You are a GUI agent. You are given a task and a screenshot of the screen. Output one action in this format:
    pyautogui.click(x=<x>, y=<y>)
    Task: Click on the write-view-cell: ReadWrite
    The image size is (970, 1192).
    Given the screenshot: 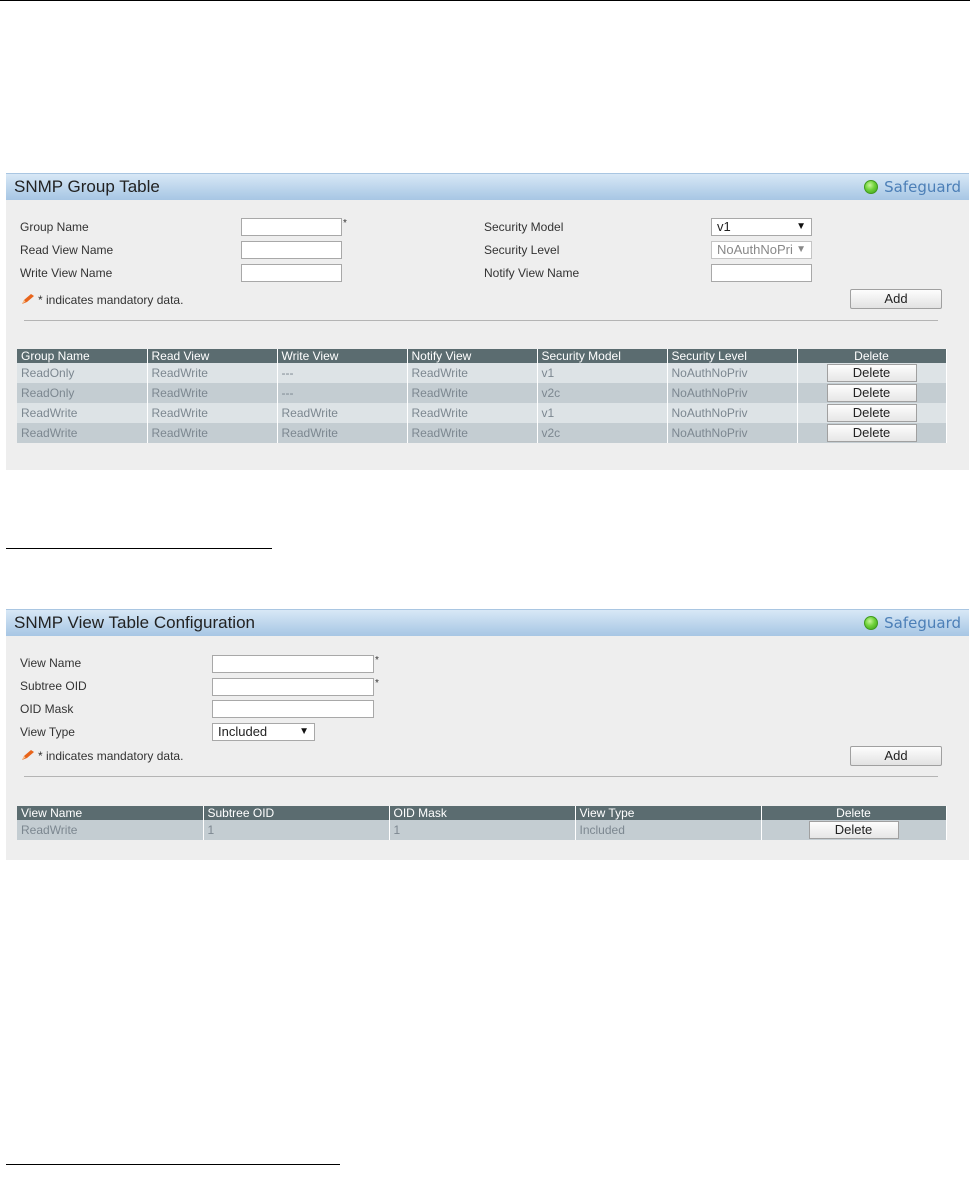 What is the action you would take?
    pyautogui.click(x=342, y=413)
    